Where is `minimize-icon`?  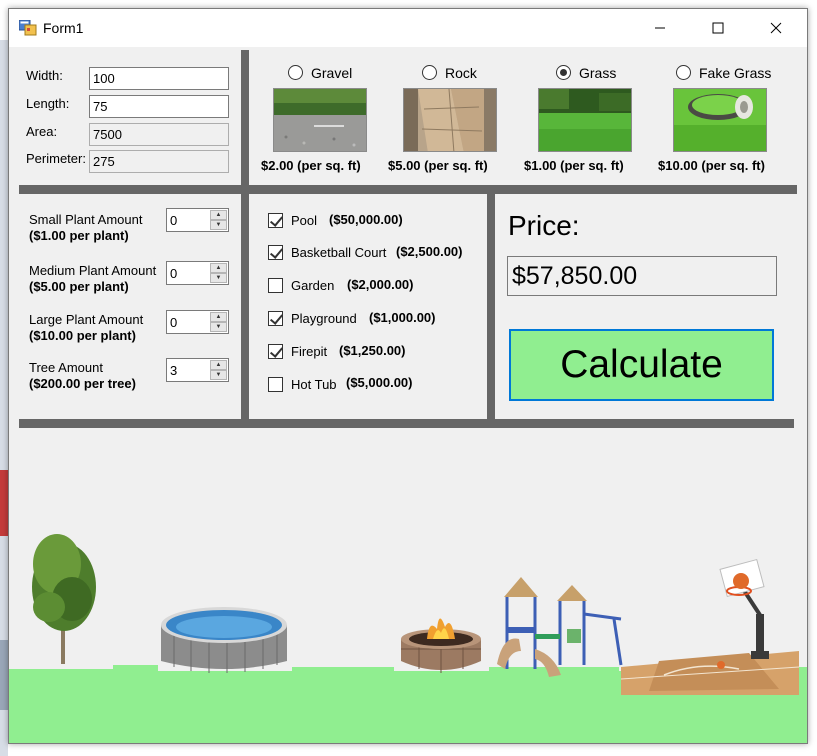
minimize-icon is located at coordinates (660, 28).